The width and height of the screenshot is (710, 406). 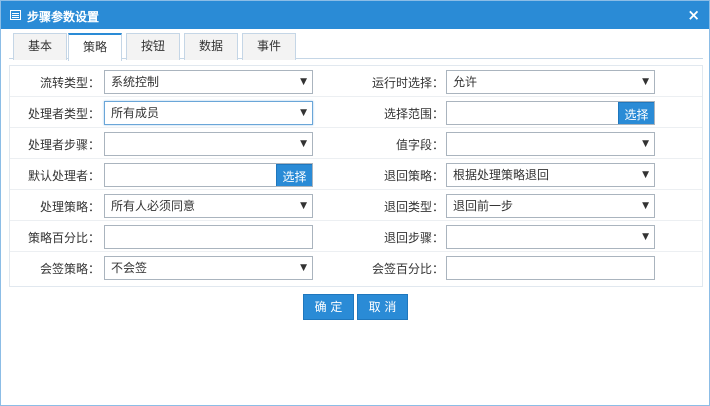 What do you see at coordinates (69, 269) in the screenshot?
I see `countersign-strategy-label: 会签策略：` at bounding box center [69, 269].